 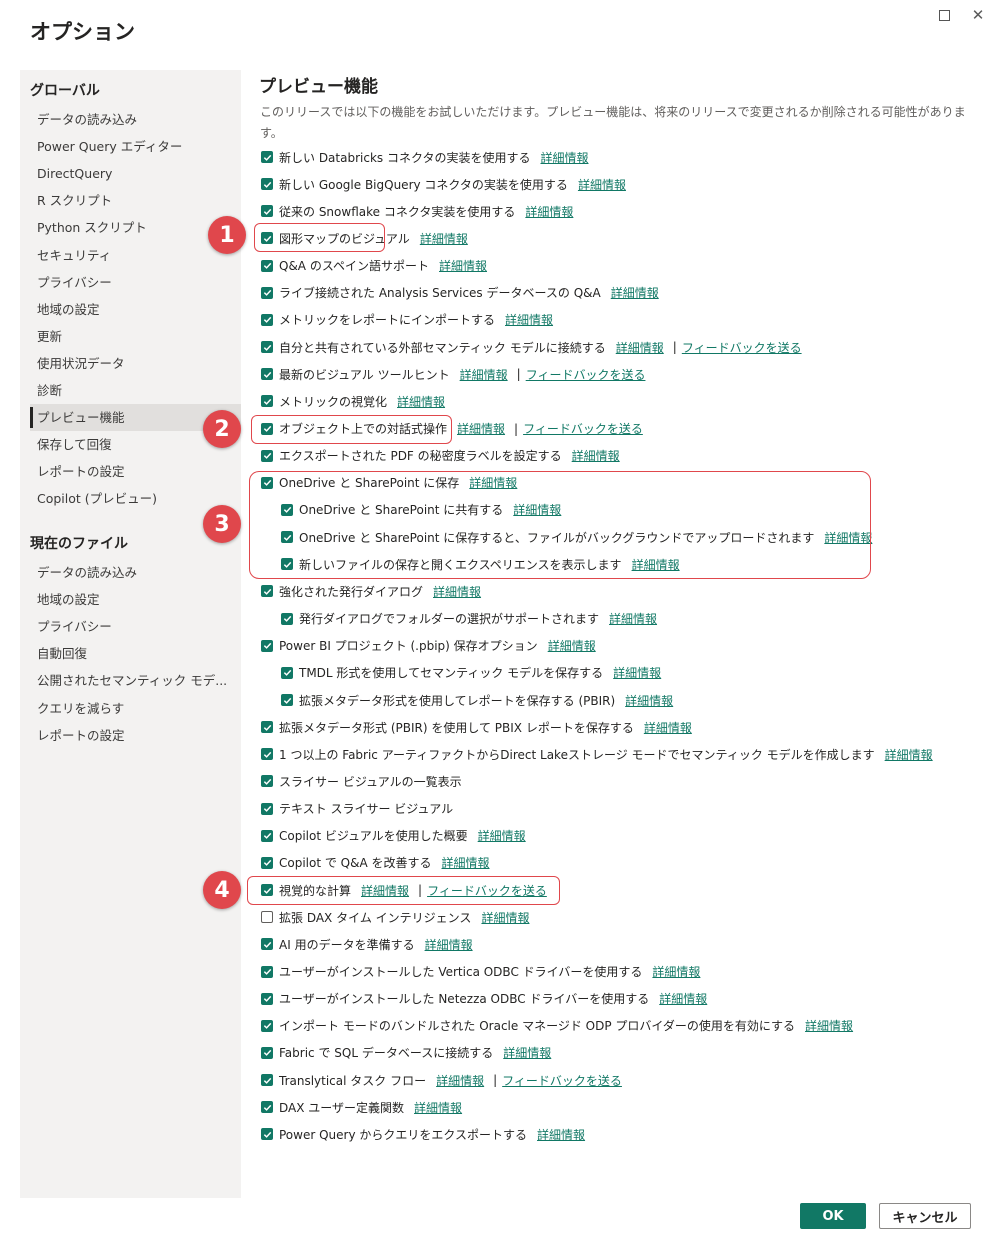 What do you see at coordinates (449, 619) in the screenshot?
I see `option-label: 発行ダイアログでフォルダーの選択がサポートされます` at bounding box center [449, 619].